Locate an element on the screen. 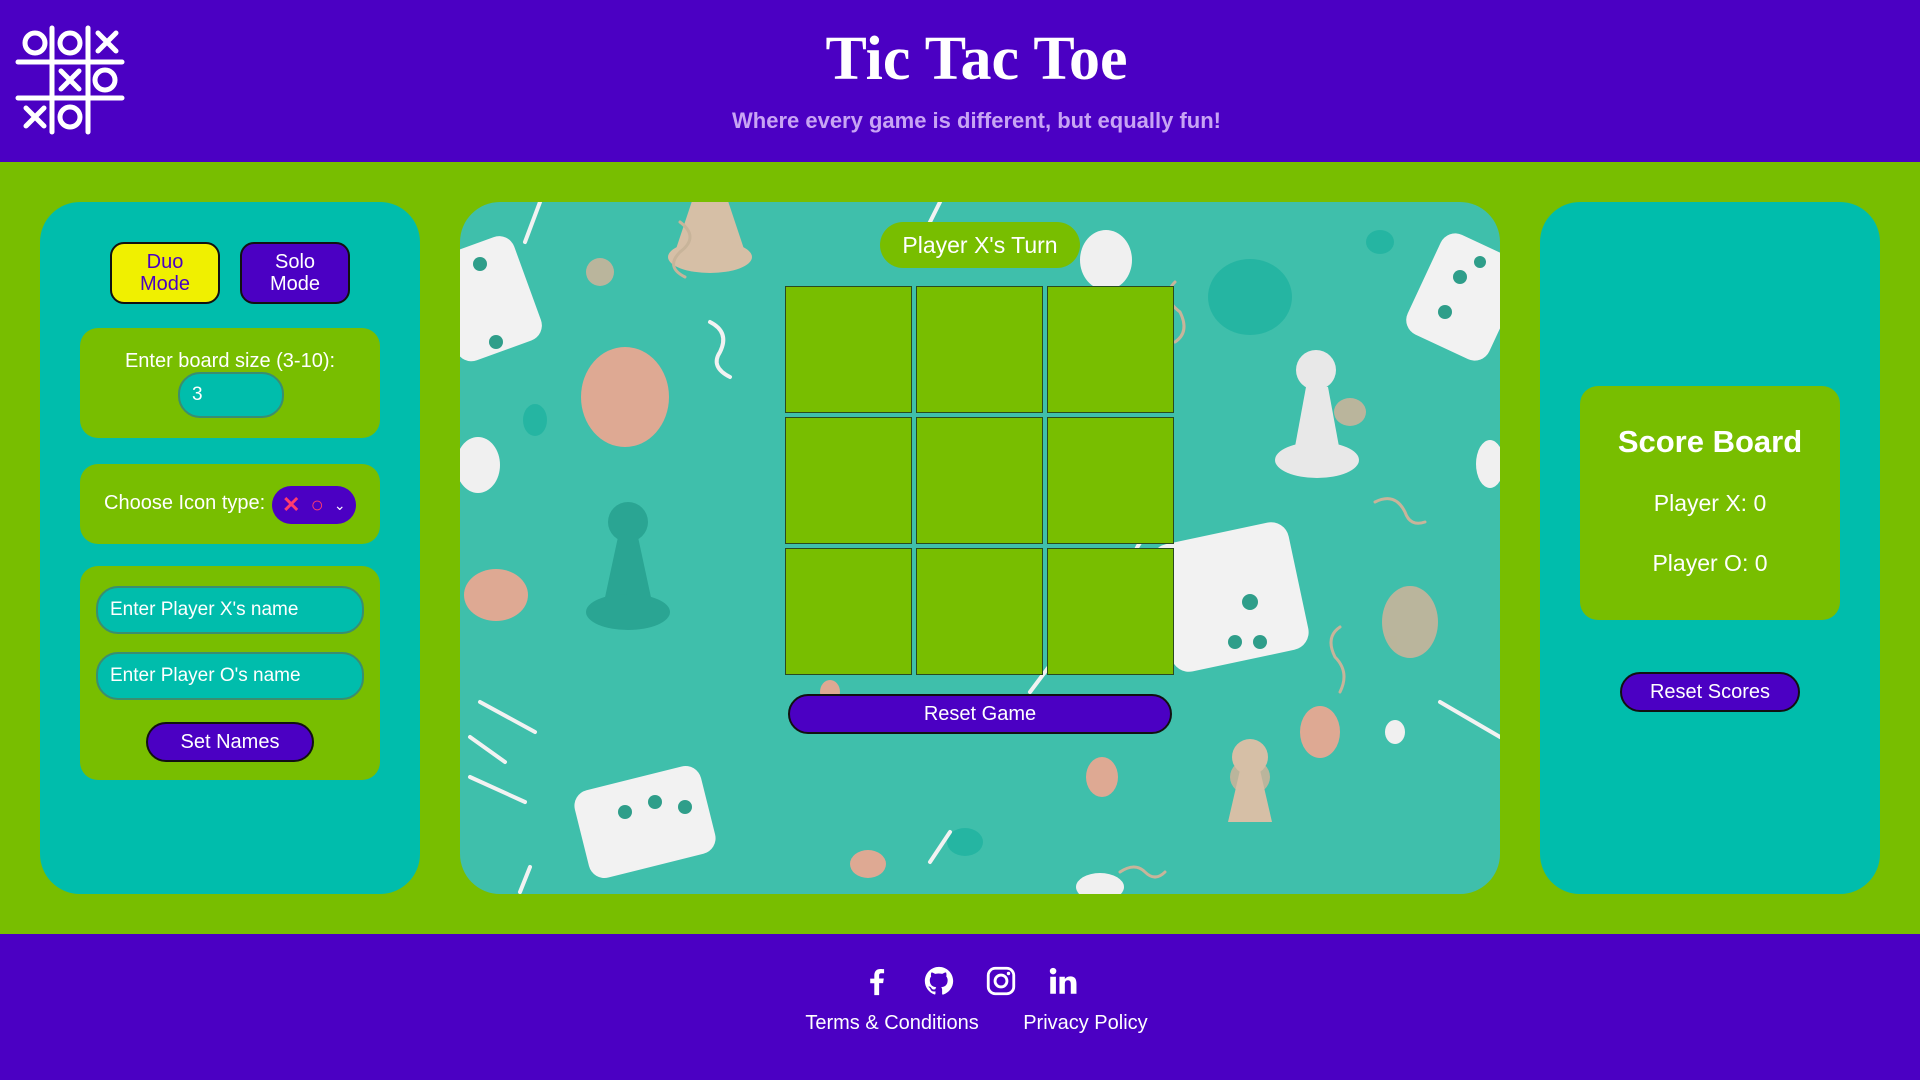  player-x-score: Player X: 0 is located at coordinates (1710, 503).